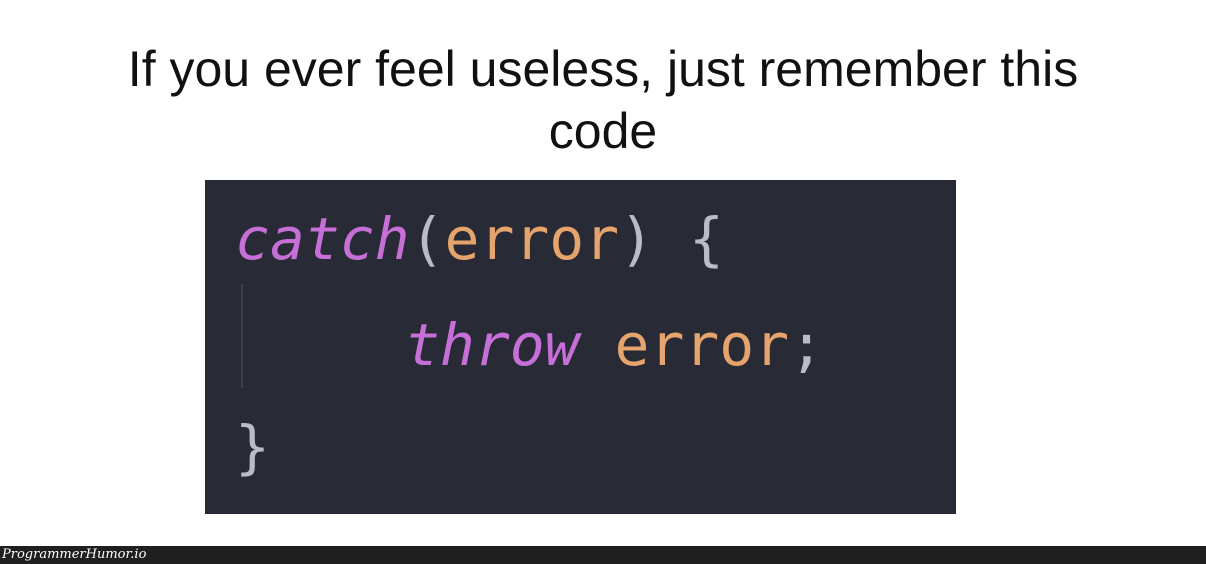 The width and height of the screenshot is (1206, 564). I want to click on code-line-close: }, so click(252, 447).